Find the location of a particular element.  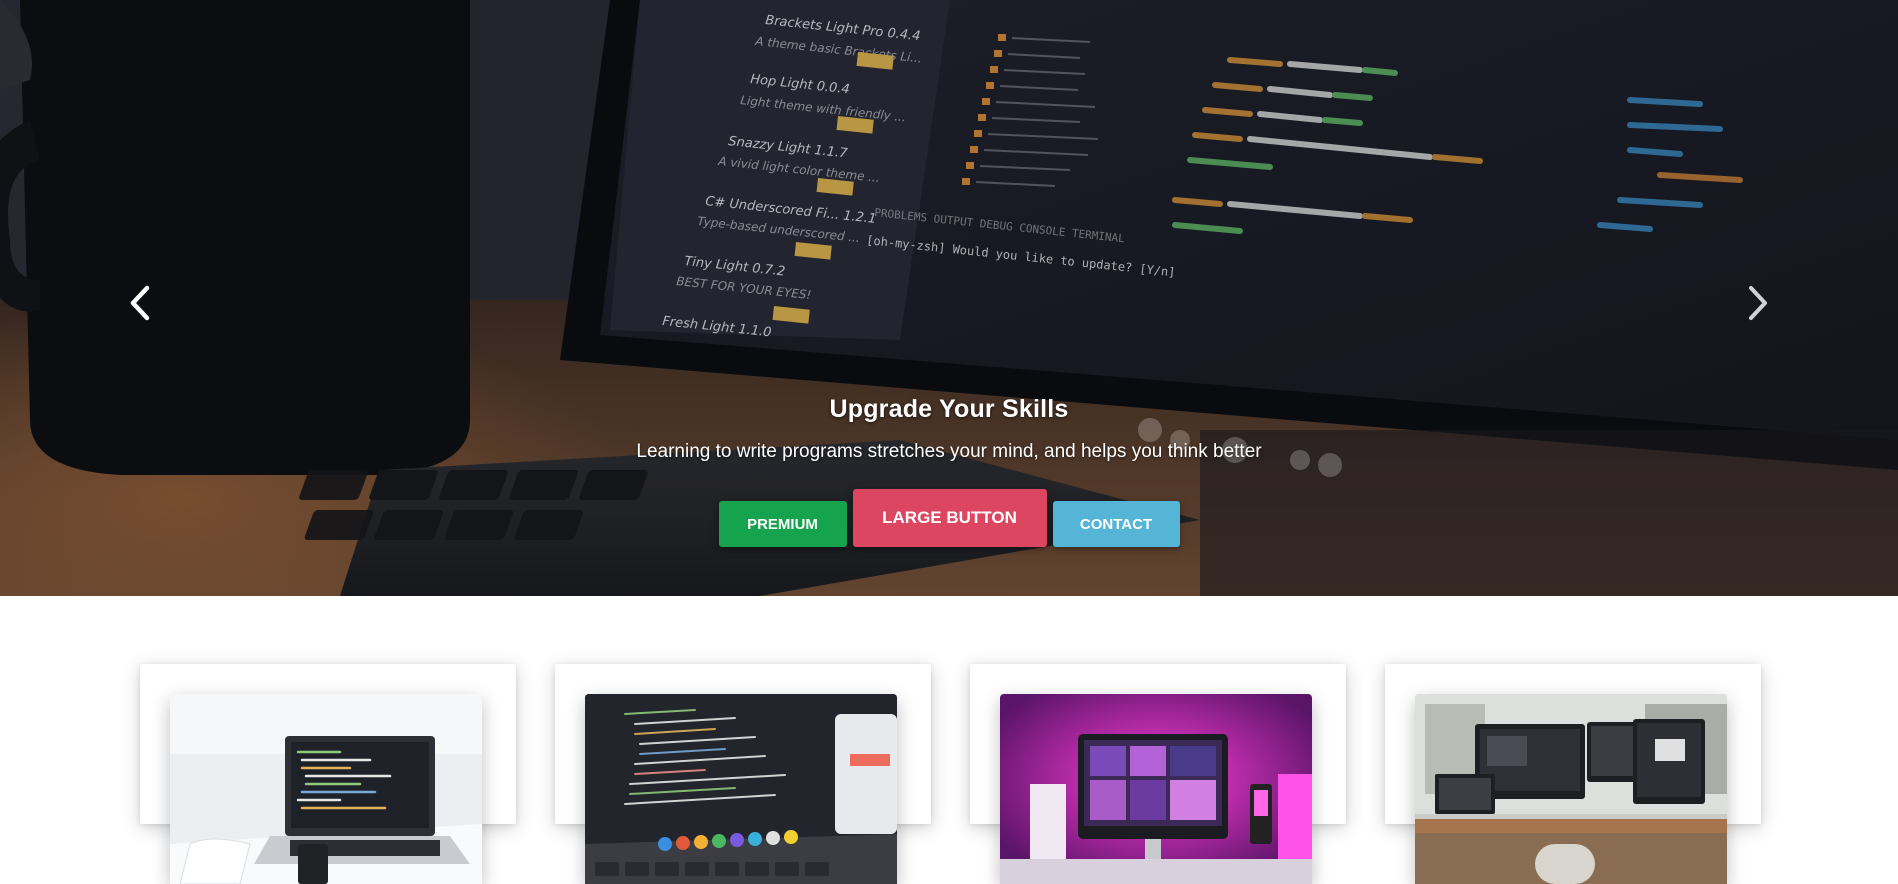

chevron-right-icon is located at coordinates (1758, 305).